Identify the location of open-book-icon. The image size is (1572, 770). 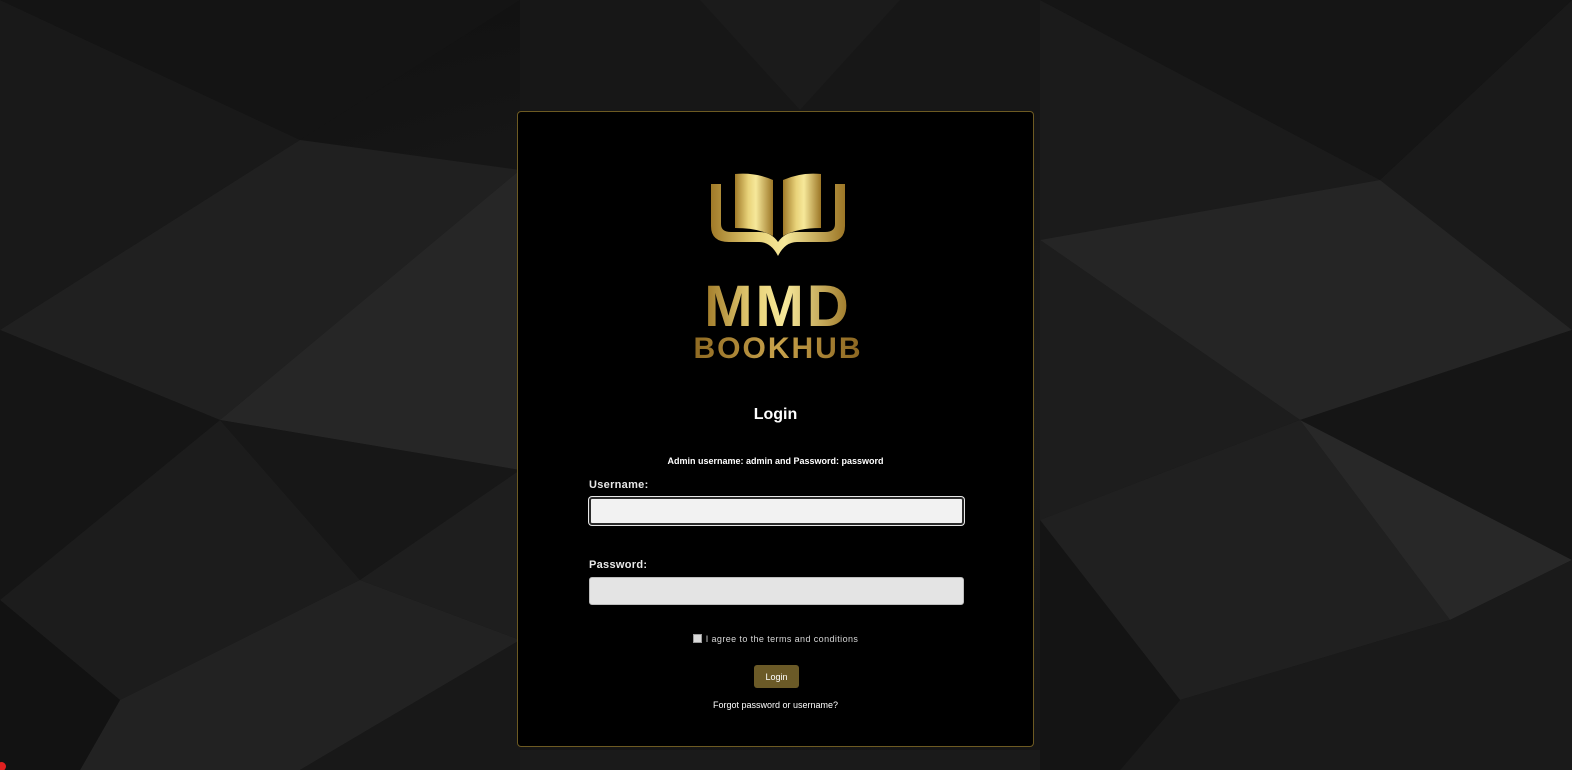
(778, 214).